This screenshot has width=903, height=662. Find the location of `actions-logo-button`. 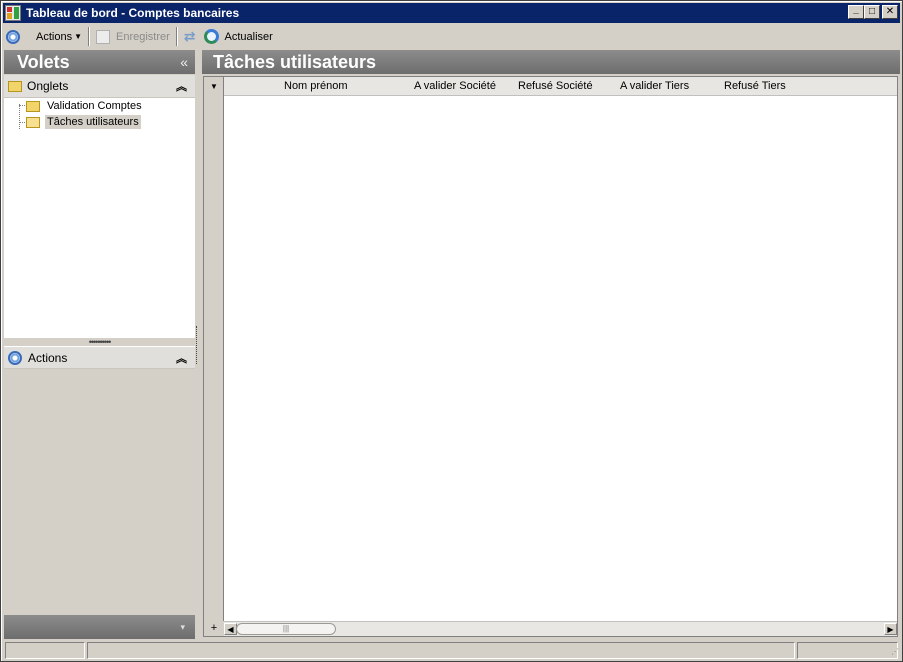

actions-logo-button is located at coordinates (13, 36).